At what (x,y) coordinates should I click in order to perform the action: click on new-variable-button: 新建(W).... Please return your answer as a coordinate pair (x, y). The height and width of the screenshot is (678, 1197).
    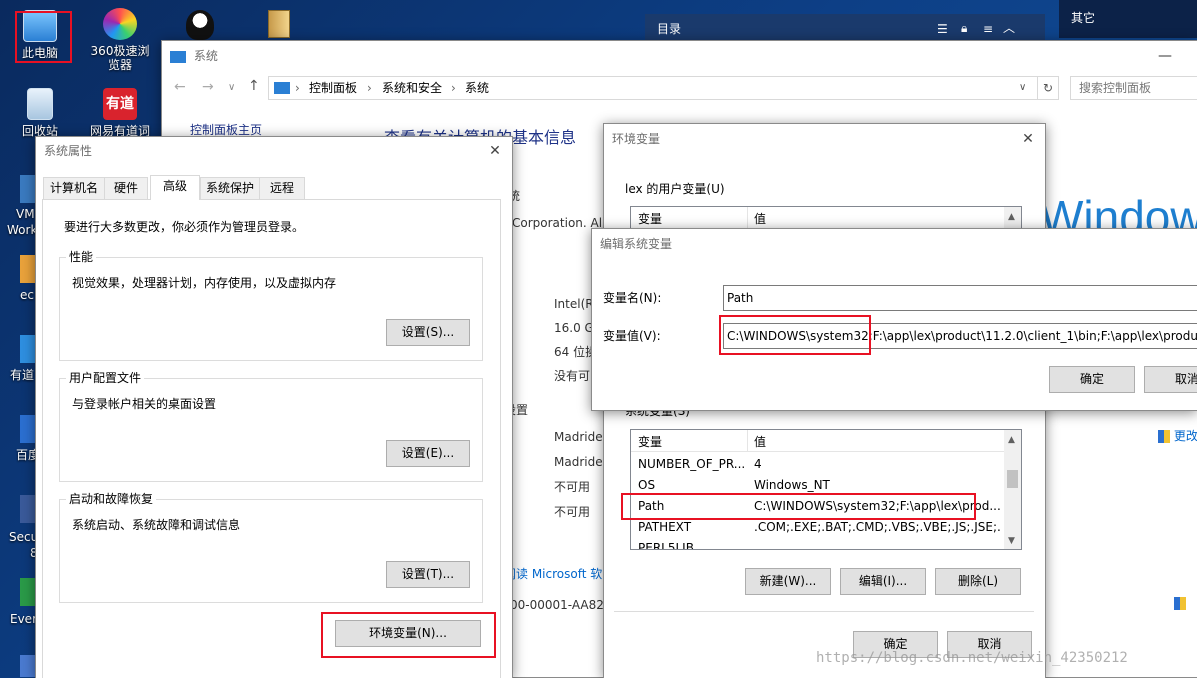
    Looking at the image, I should click on (788, 581).